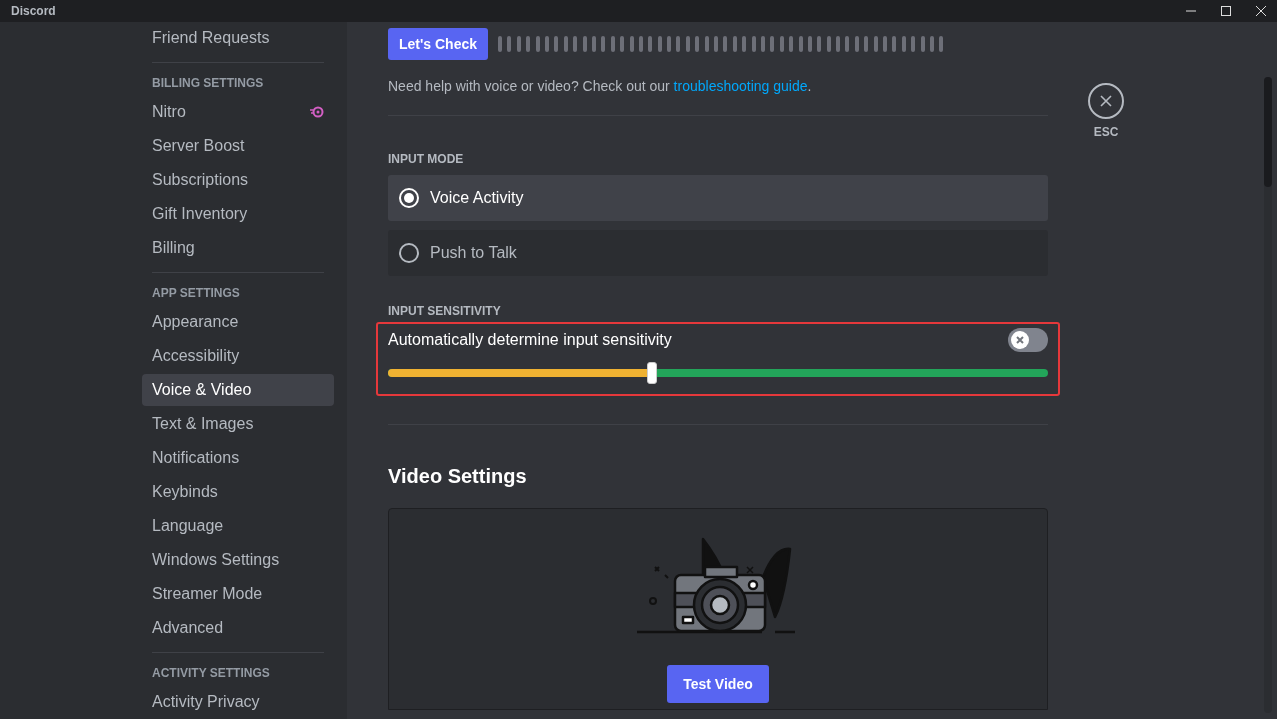 The height and width of the screenshot is (719, 1277). Describe the element at coordinates (238, 702) in the screenshot. I see `sidebar-item: Activity Privacy` at that location.